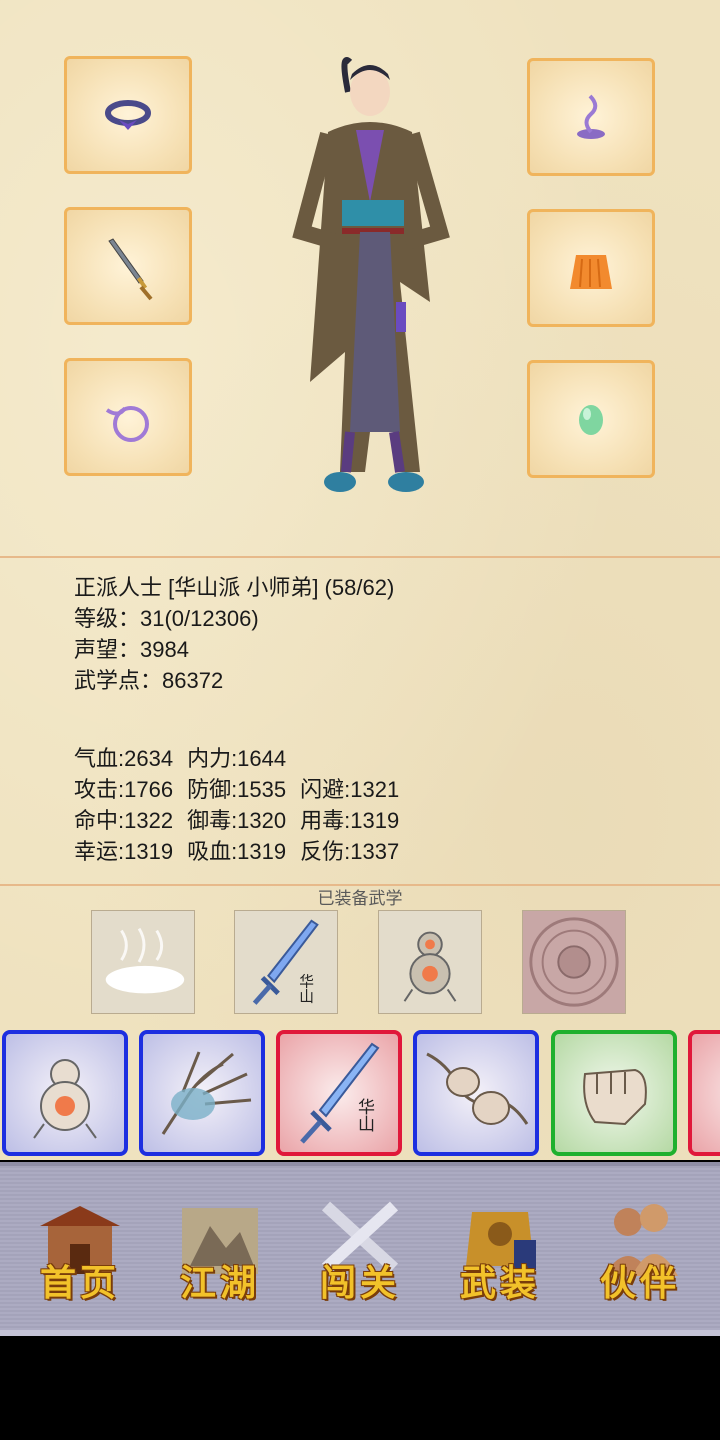  I want to click on equipped-martial-title: 已装备武学, so click(360, 898).